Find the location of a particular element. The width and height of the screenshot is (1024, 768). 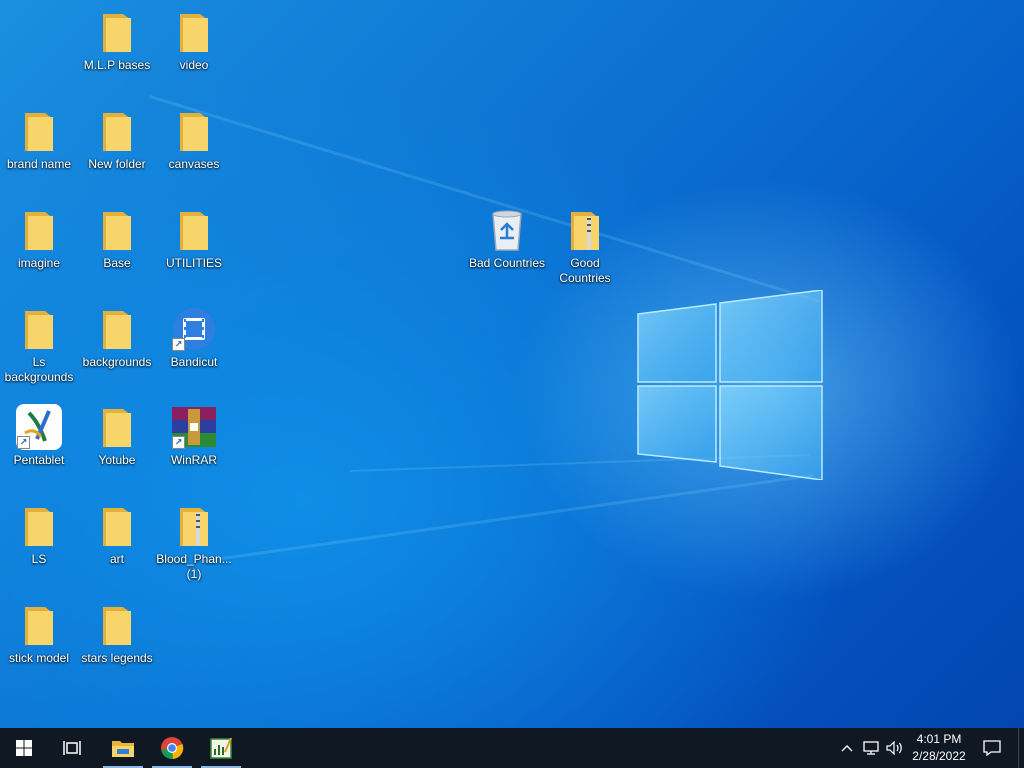

desktop-icon-stick-model: stick model is located at coordinates (39, 633).